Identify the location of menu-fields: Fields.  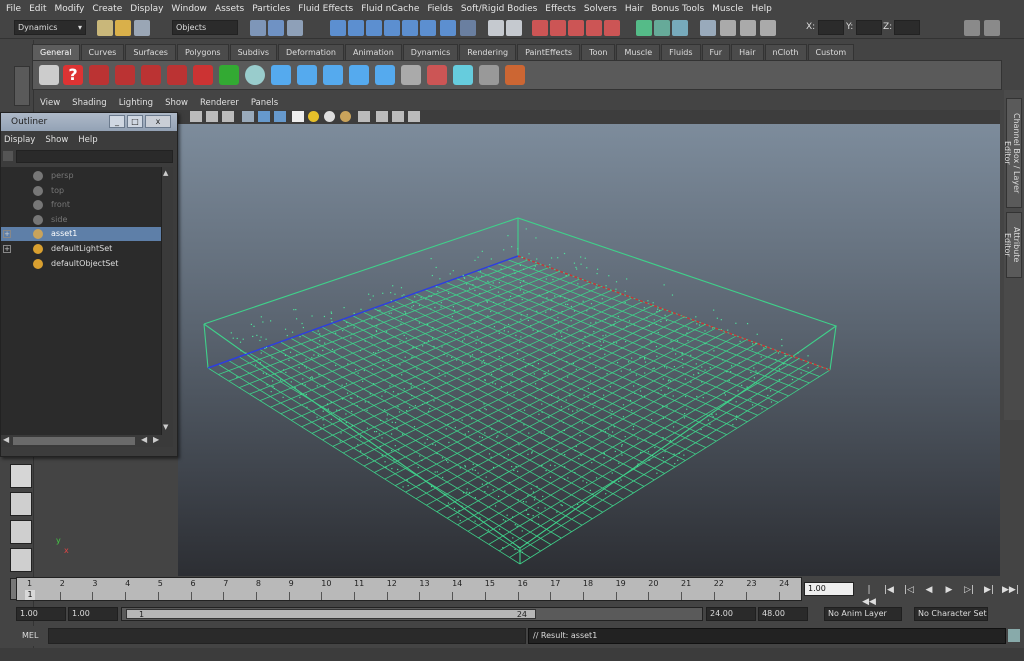
(439, 9).